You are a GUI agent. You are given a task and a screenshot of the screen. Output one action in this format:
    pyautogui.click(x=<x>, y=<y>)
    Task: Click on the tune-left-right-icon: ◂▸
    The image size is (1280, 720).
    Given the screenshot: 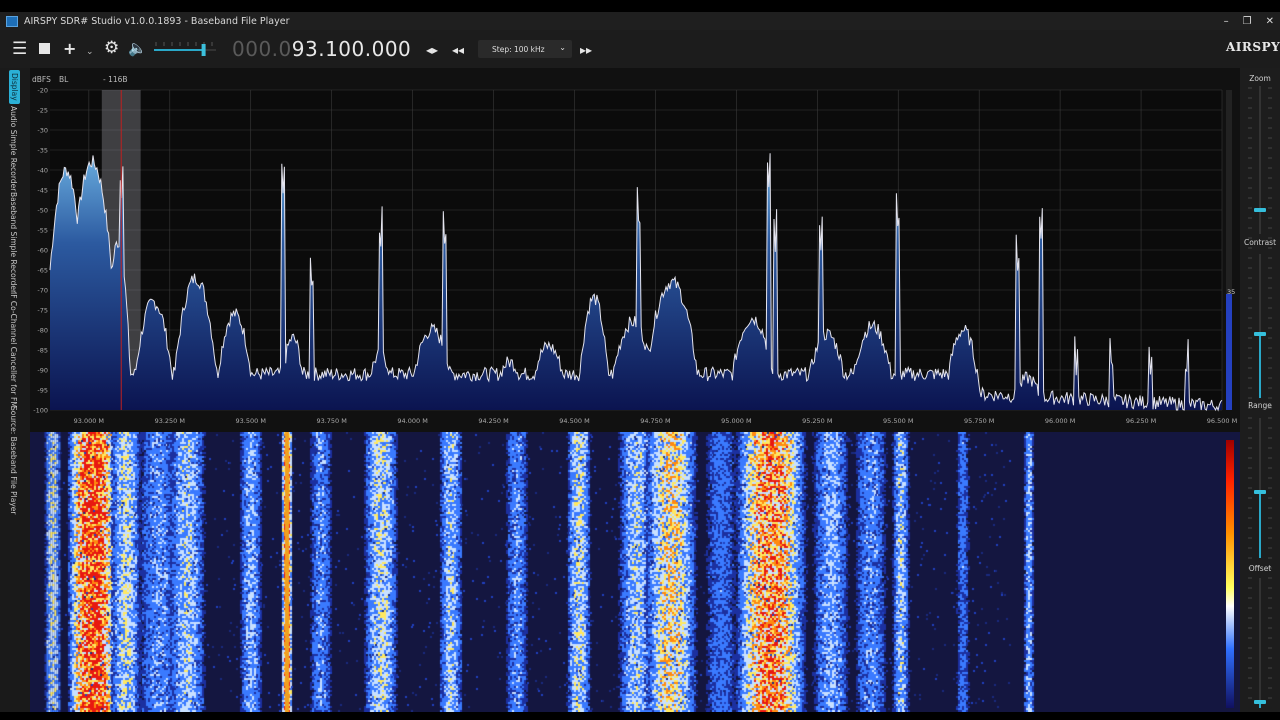 What is the action you would take?
    pyautogui.click(x=432, y=50)
    